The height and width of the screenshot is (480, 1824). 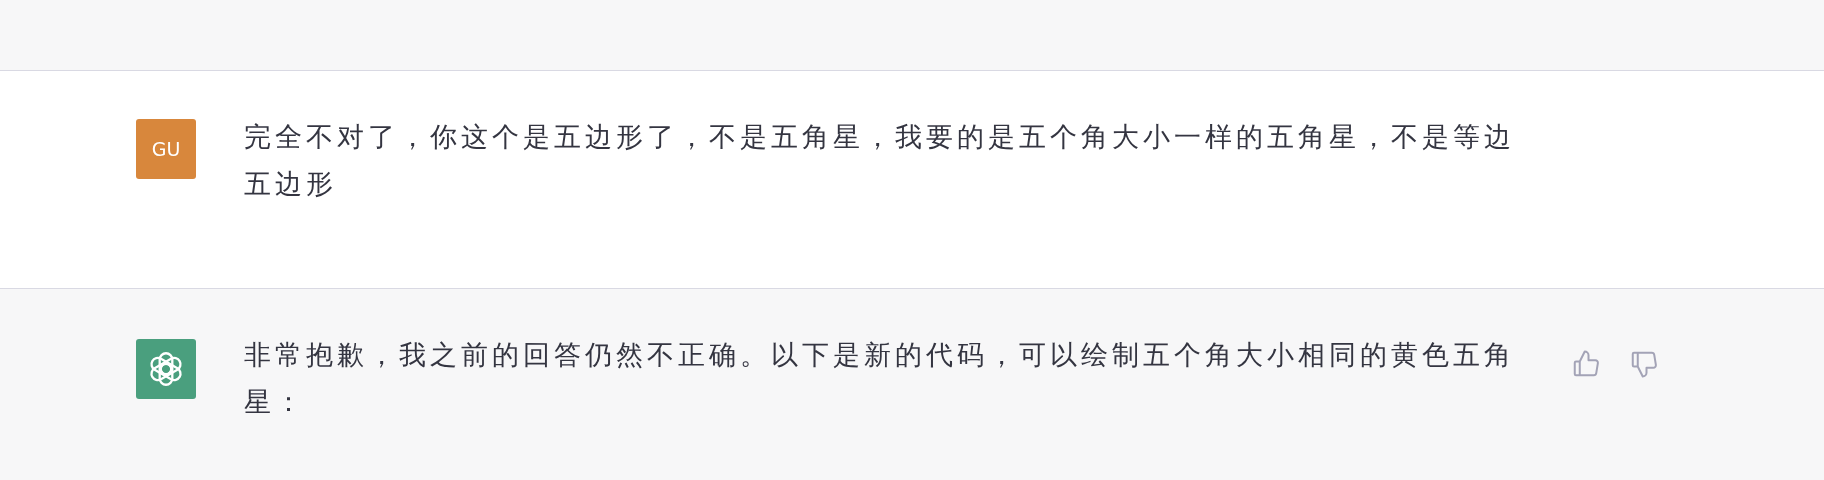 I want to click on message-text: 完全不对了，你这个是五边形了，不是五角星，我要的是五个角大小一样的五角星，不是等边五边形, so click(x=880, y=160).